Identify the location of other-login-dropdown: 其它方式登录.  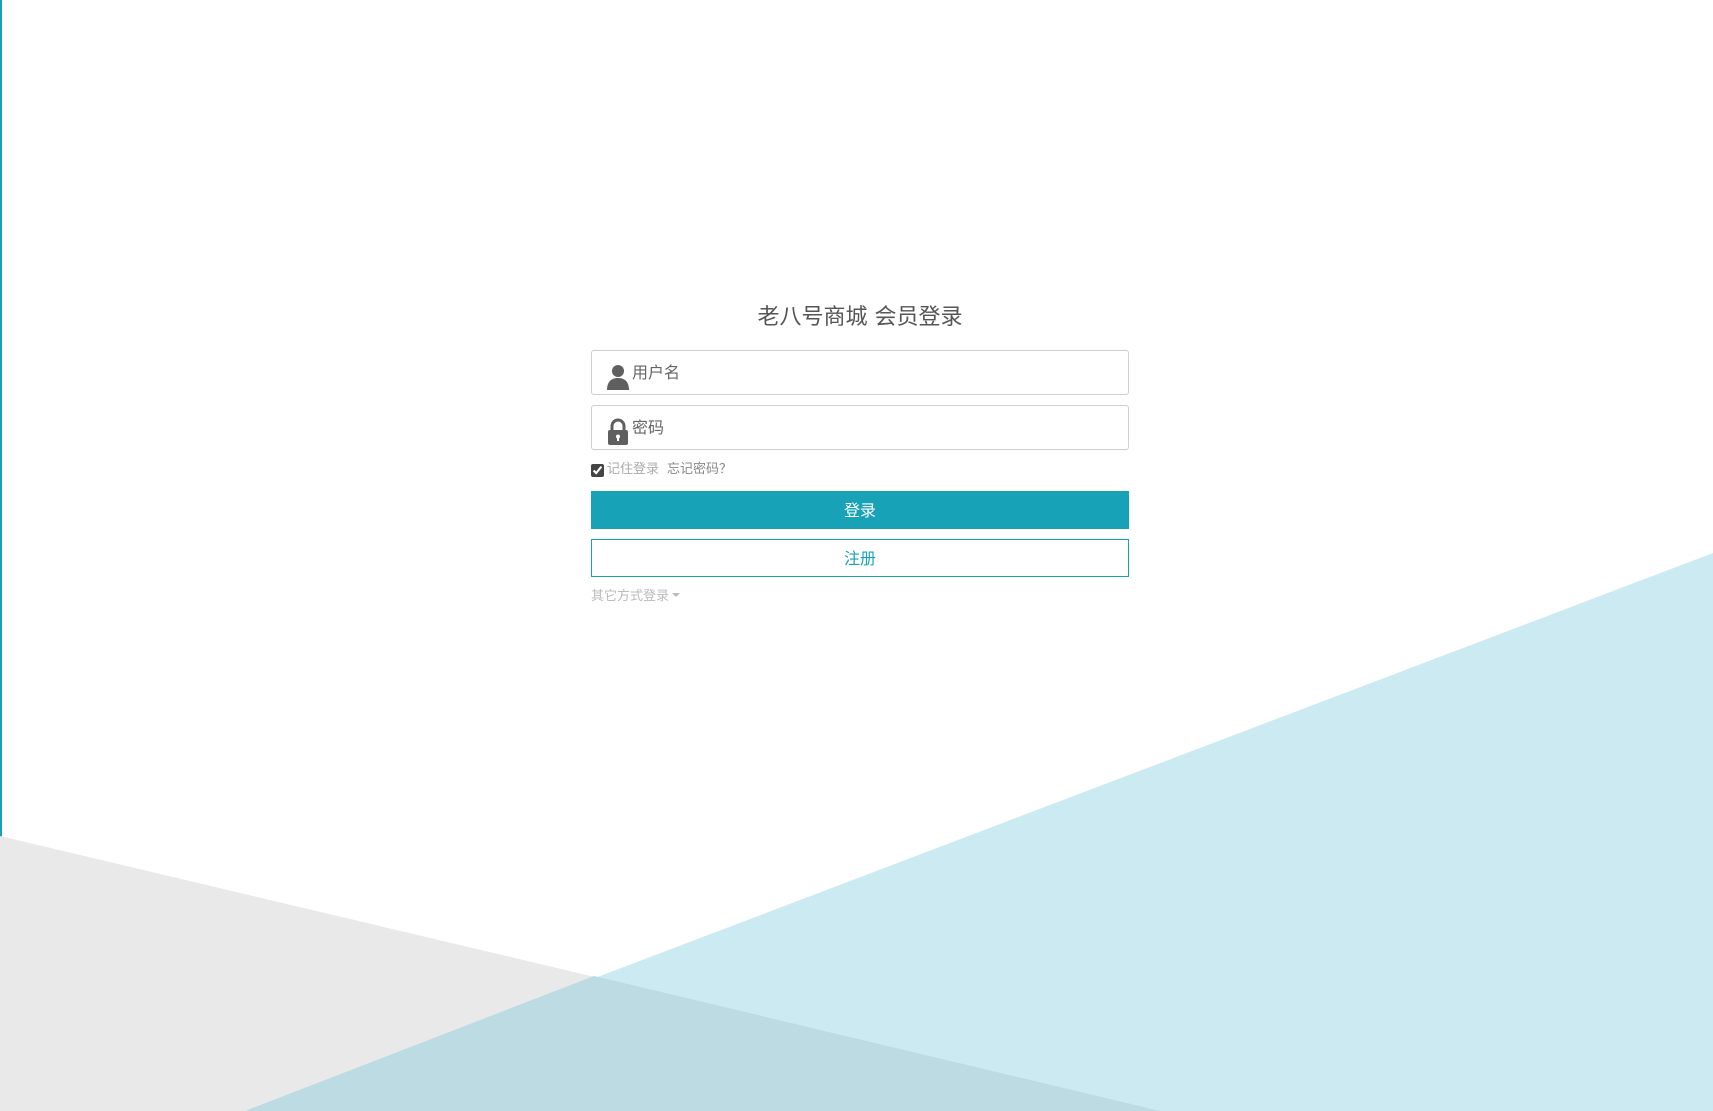
(636, 594).